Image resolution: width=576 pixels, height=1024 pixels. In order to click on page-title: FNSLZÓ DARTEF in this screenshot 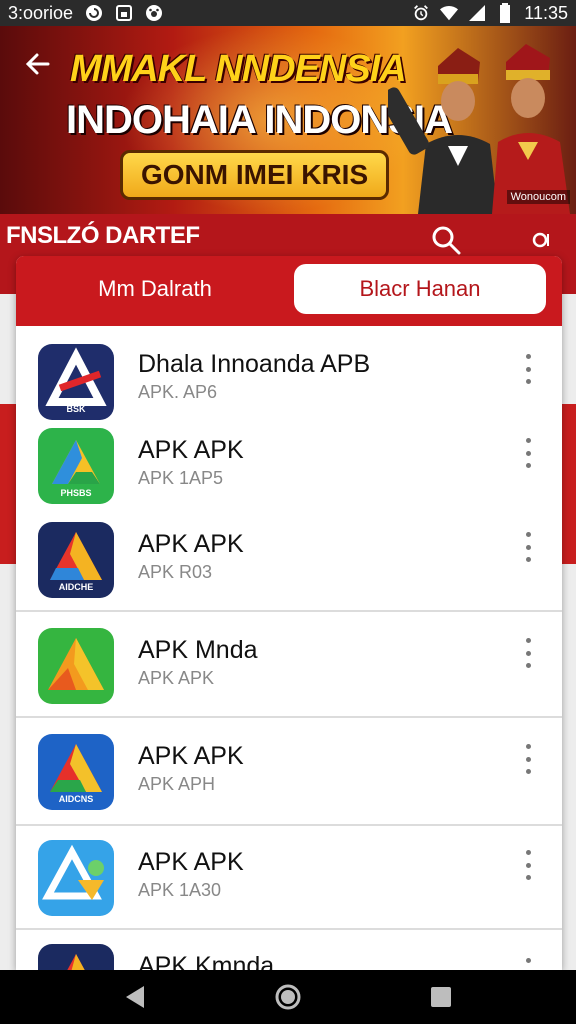, I will do `click(103, 235)`.